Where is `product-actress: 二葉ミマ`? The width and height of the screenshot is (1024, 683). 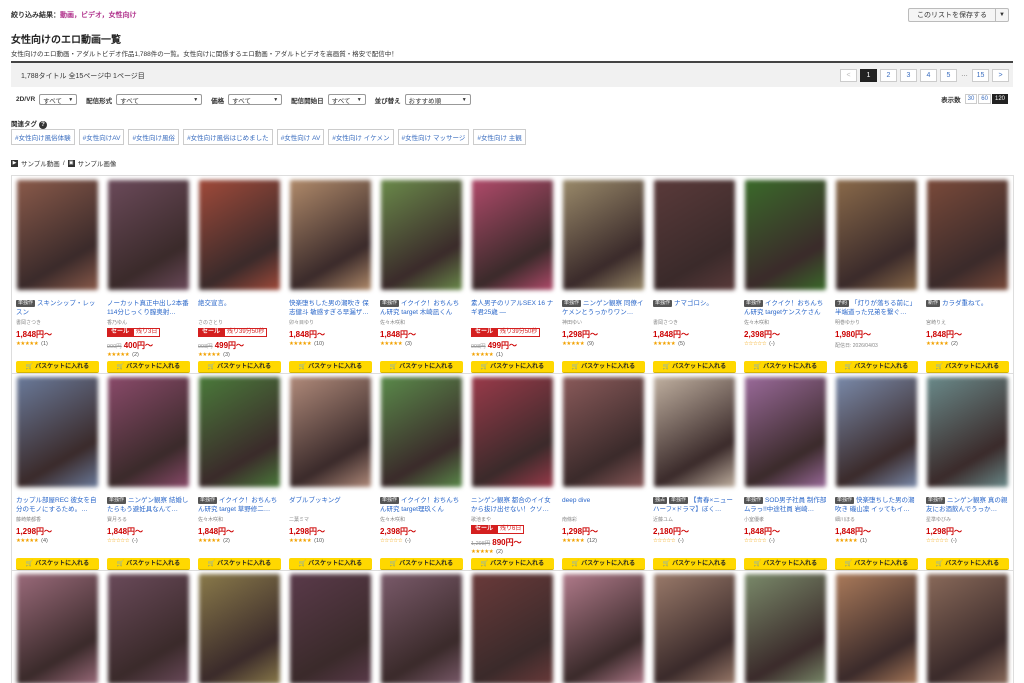 product-actress: 二葉ミマ is located at coordinates (331, 519).